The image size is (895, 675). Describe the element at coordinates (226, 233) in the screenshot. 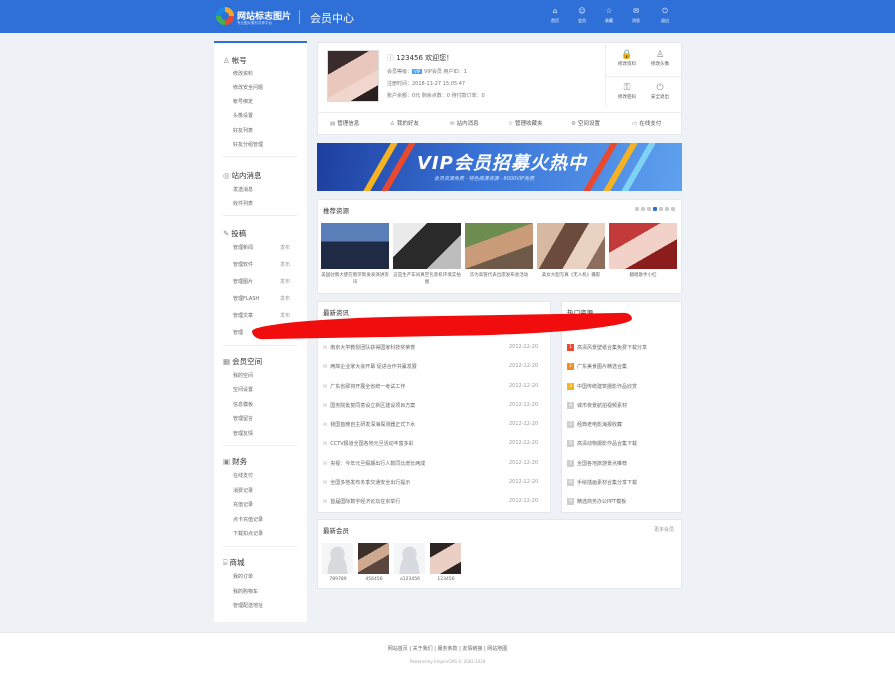

I see `edit-icon: ✎` at that location.